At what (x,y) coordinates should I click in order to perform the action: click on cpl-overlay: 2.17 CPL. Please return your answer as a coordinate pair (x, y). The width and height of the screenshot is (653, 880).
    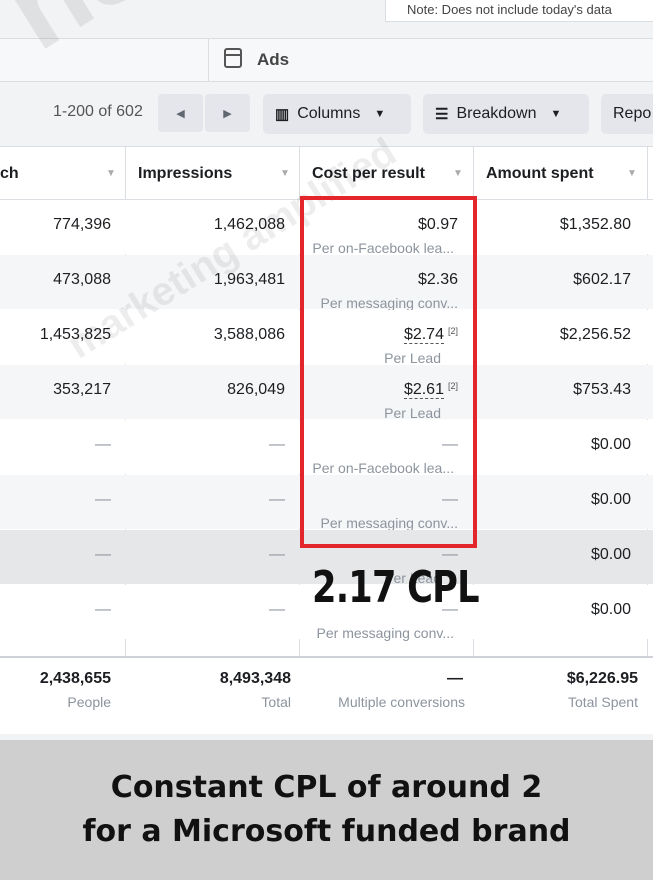
    Looking at the image, I should click on (396, 587).